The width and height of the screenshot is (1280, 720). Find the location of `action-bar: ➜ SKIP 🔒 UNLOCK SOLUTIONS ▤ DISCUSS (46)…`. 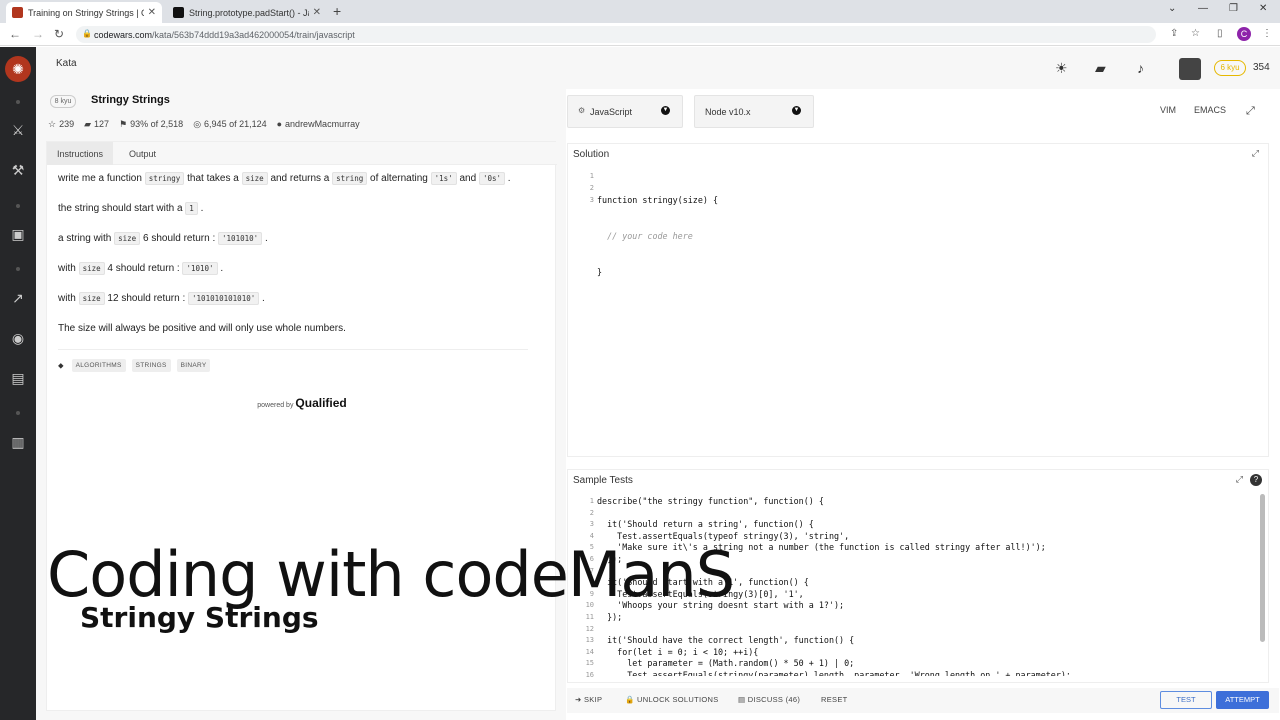

action-bar: ➜ SKIP 🔒 UNLOCK SOLUTIONS ▤ DISCUSS (46)… is located at coordinates (923, 700).